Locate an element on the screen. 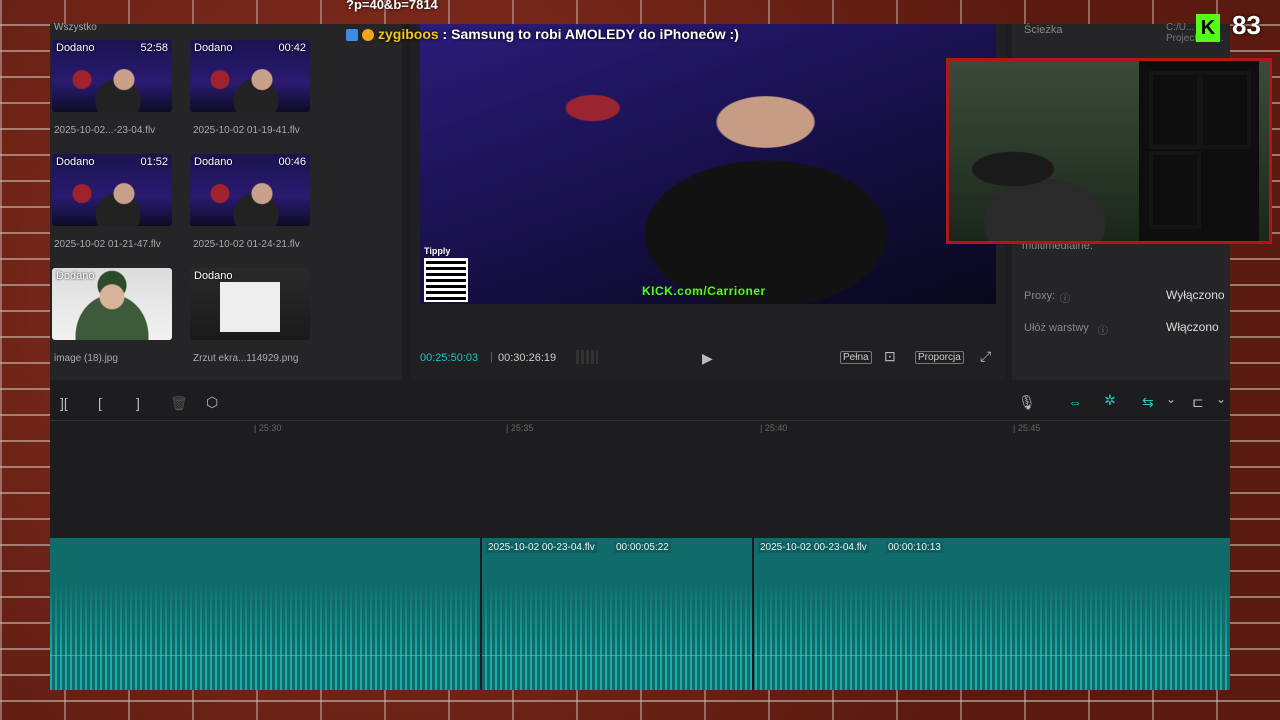 The image size is (1280, 720). ruler-tick: | 25:30 is located at coordinates (268, 428).